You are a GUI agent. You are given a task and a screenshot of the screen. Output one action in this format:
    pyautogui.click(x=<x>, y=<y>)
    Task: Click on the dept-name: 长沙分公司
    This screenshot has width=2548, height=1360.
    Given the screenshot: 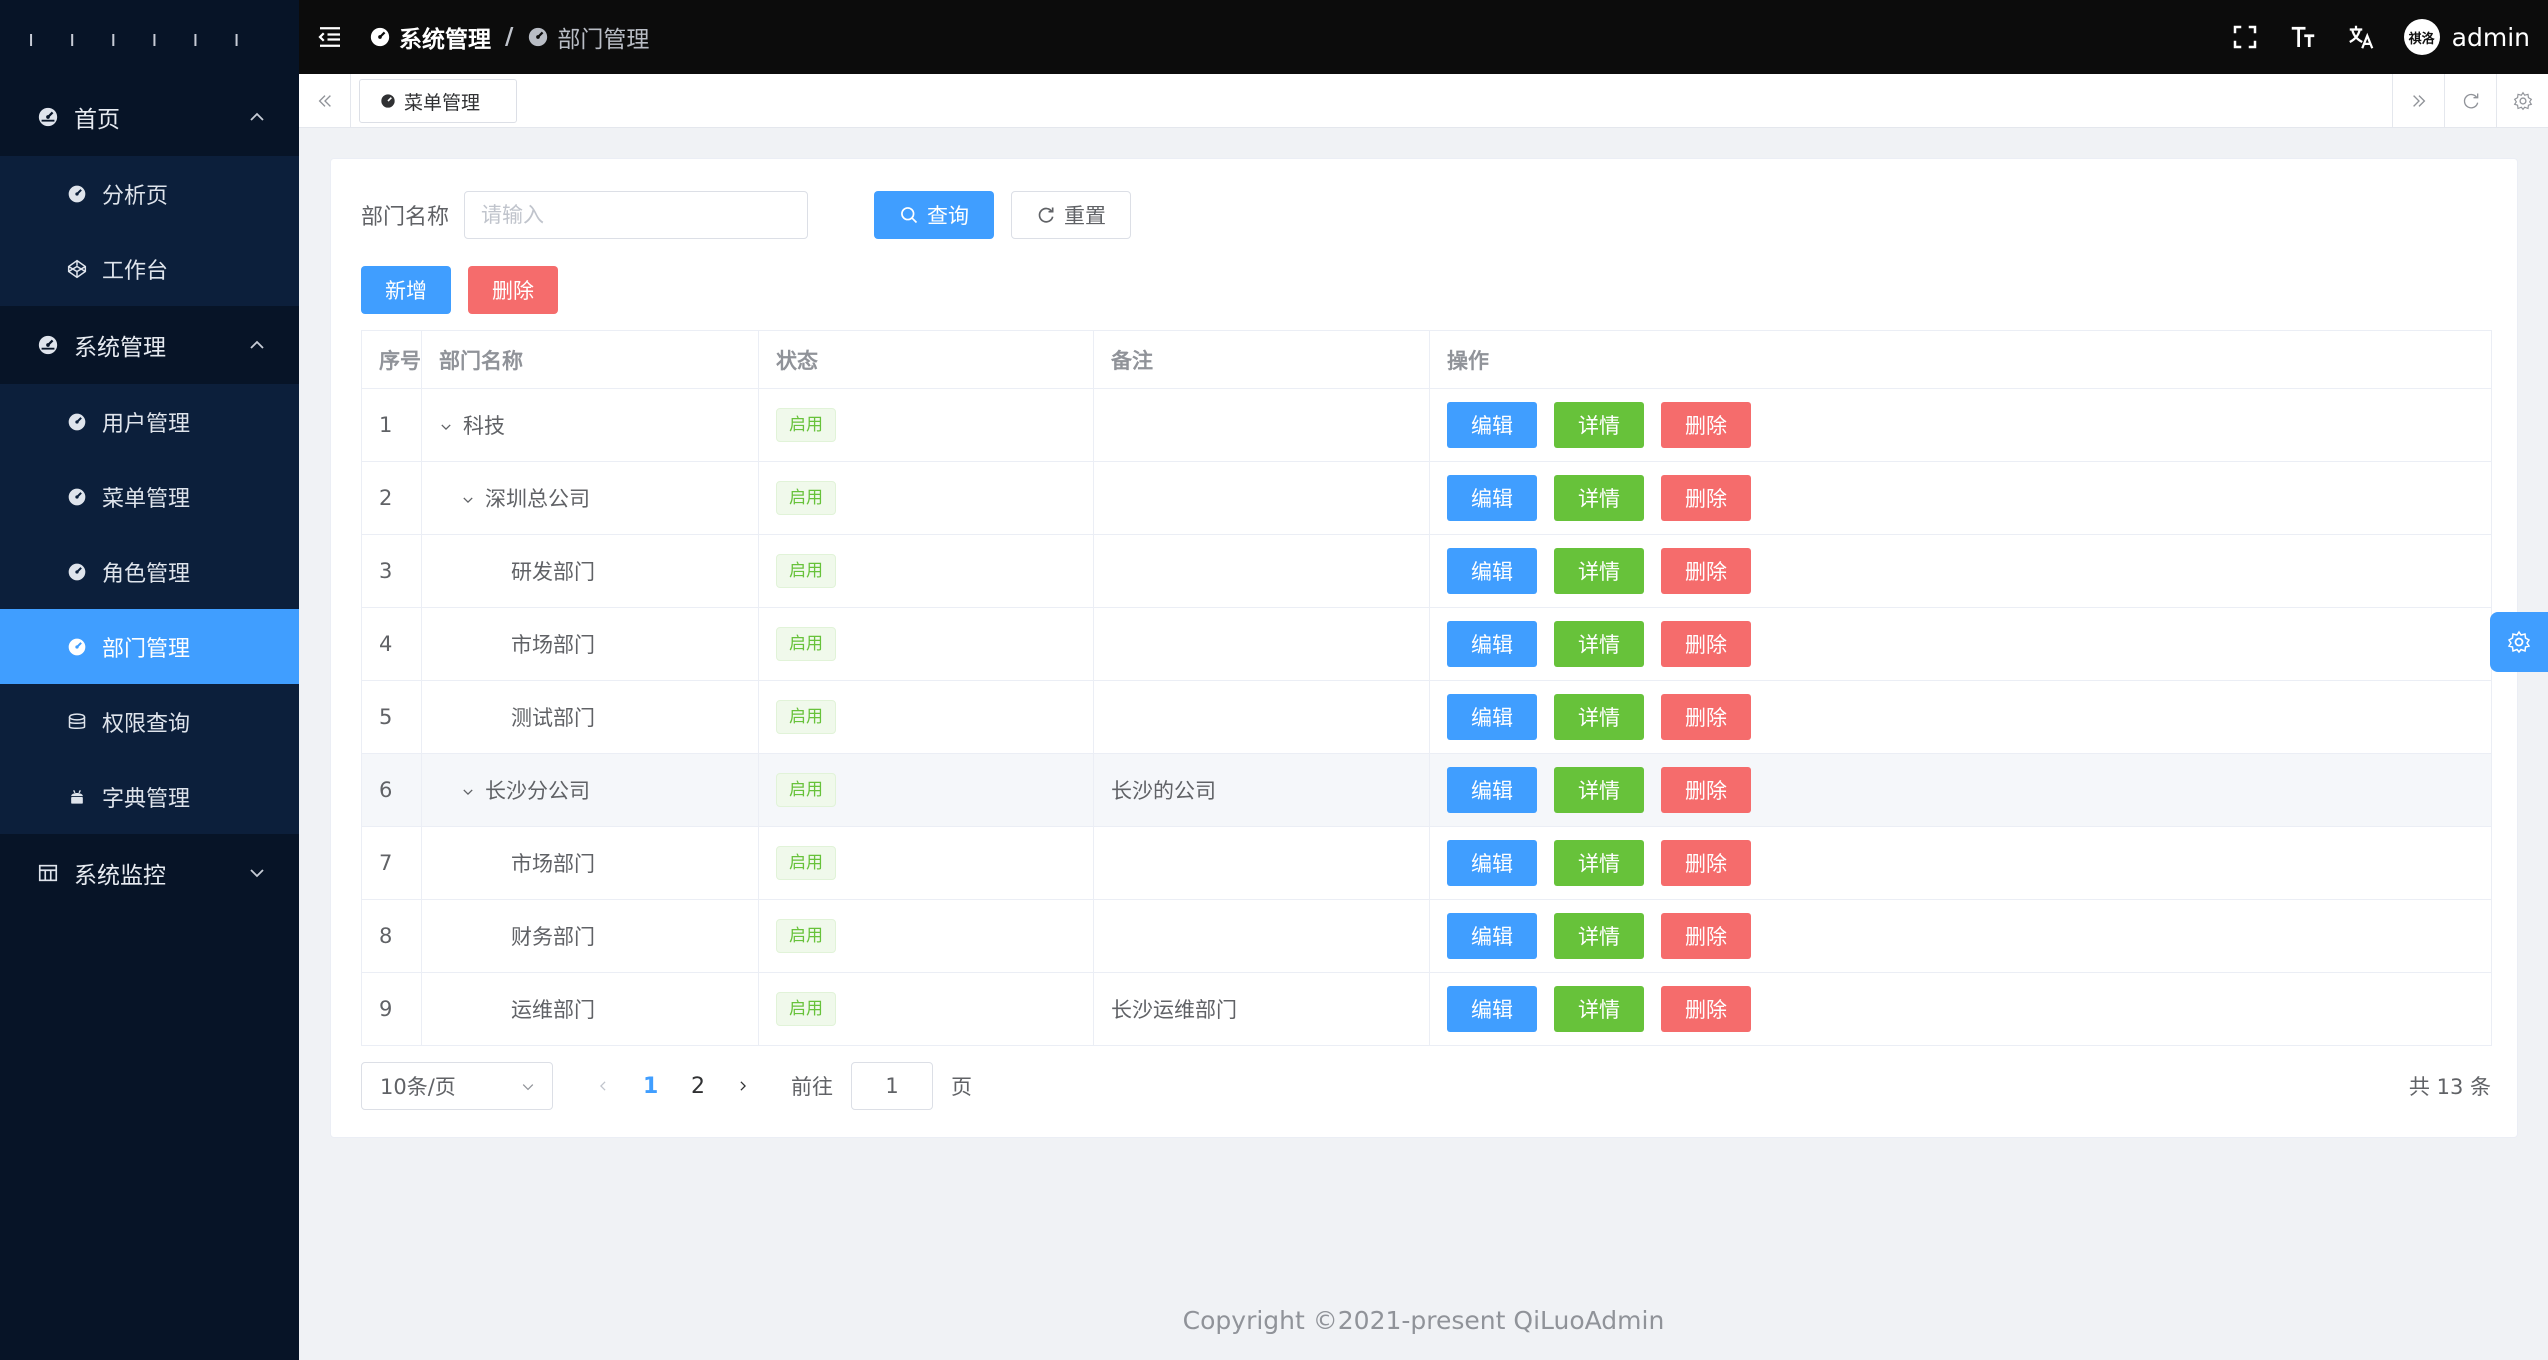 What is the action you would take?
    pyautogui.click(x=537, y=791)
    